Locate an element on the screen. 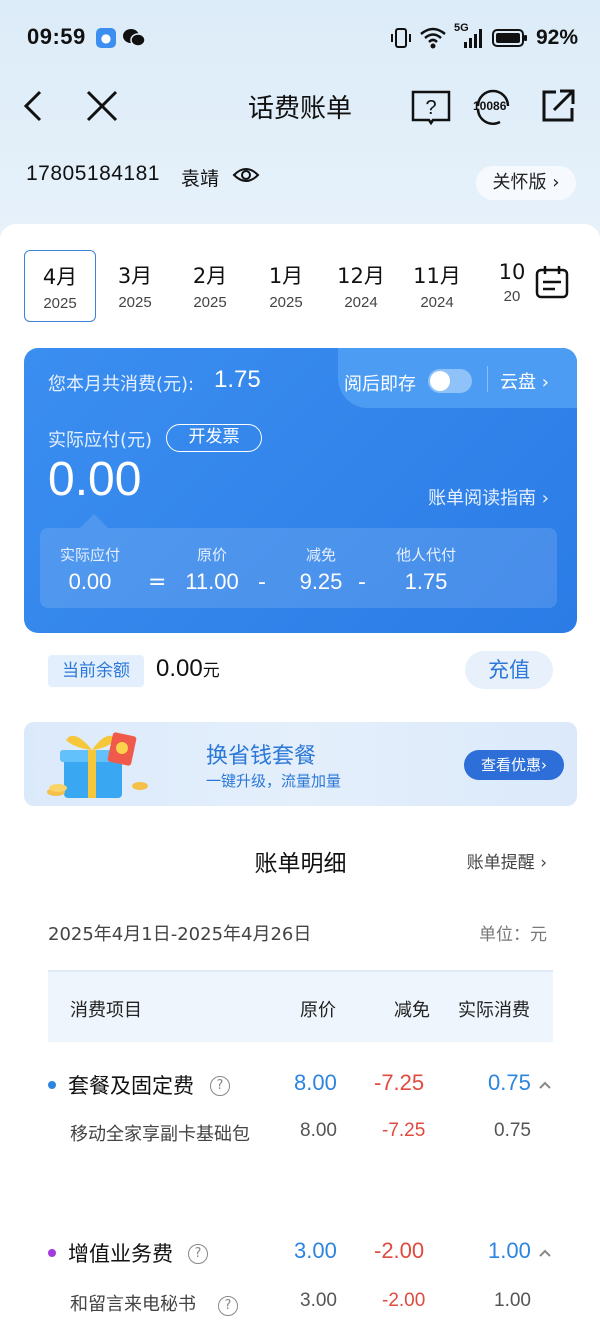 This screenshot has width=600, height=1326. minus-sign: - is located at coordinates (262, 582).